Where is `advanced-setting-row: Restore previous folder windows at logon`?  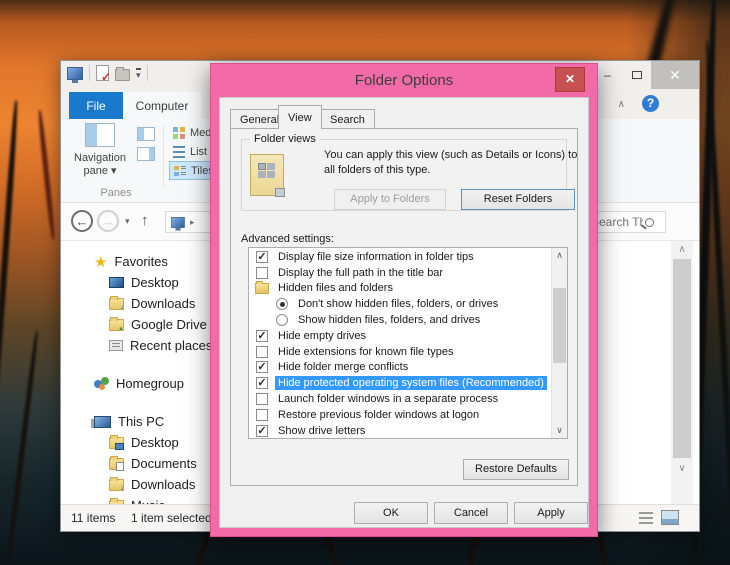 advanced-setting-row: Restore previous folder windows at logon is located at coordinates (399, 415).